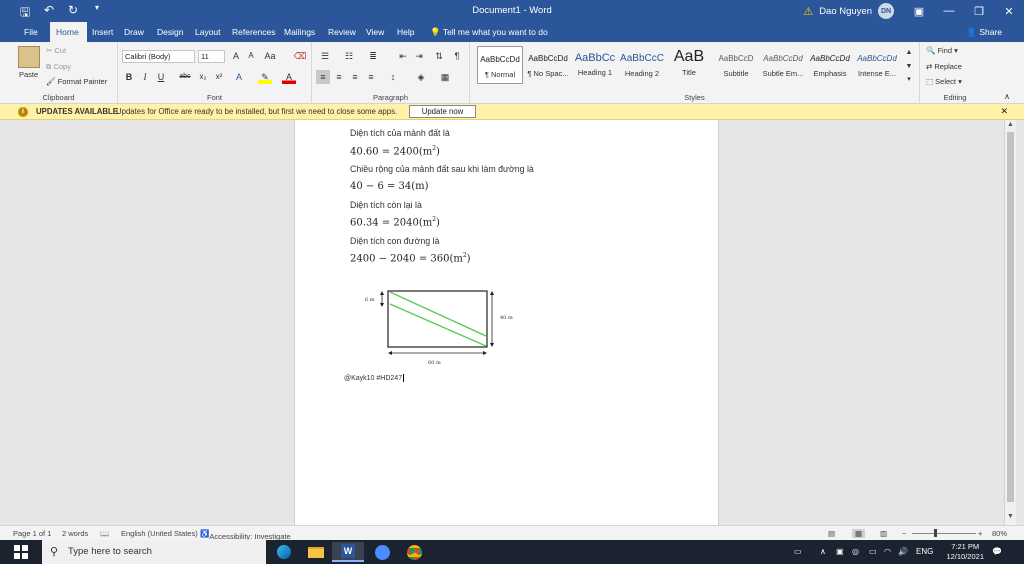  Describe the element at coordinates (414, 552) in the screenshot. I see `chrome-icon` at that location.